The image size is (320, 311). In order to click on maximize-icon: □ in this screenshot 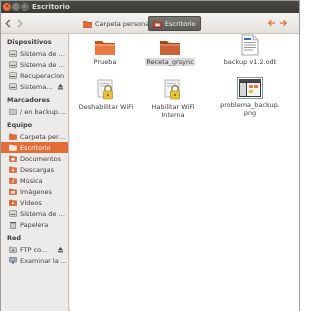, I will do `click(25, 6)`.